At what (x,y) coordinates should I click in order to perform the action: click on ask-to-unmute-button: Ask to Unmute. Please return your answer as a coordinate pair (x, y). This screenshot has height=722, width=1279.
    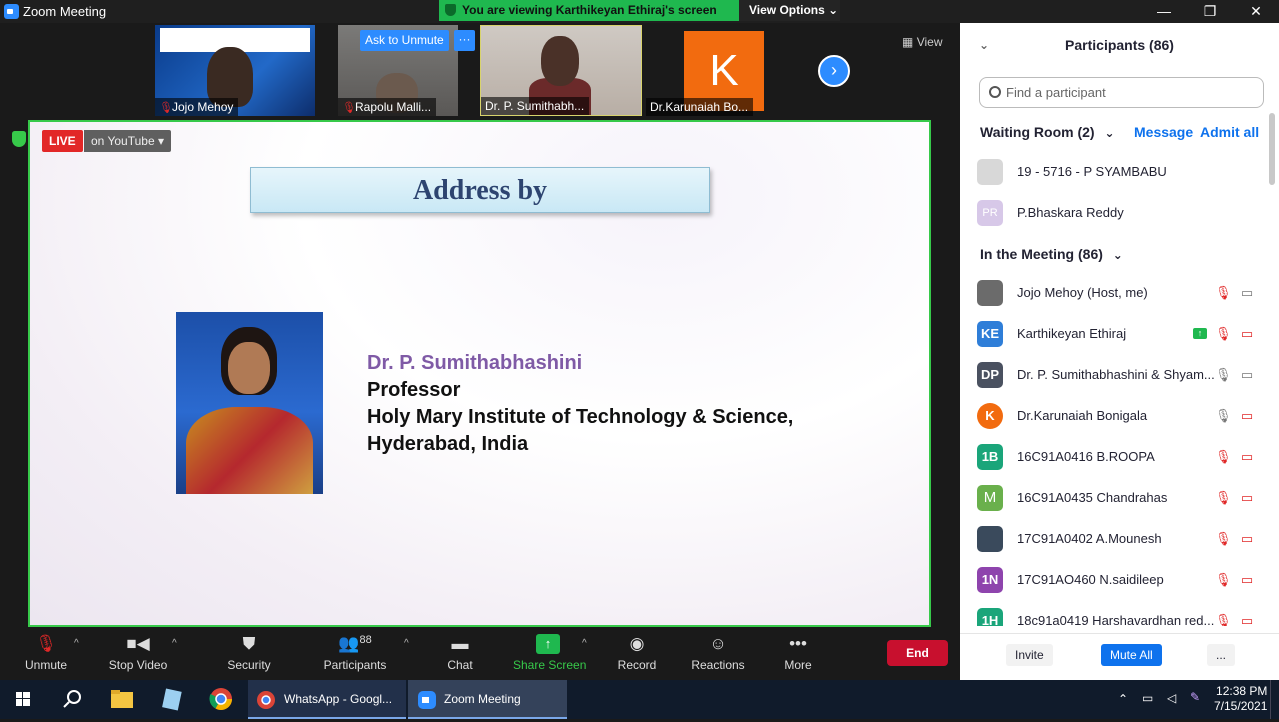
    Looking at the image, I should click on (404, 40).